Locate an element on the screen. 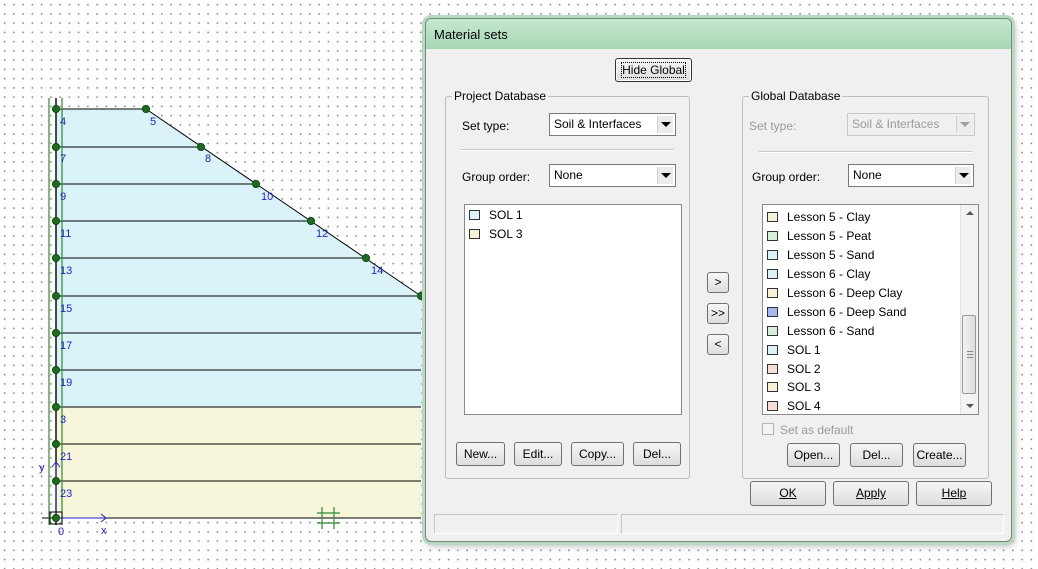  material-name: SOL 4 is located at coordinates (804, 406).